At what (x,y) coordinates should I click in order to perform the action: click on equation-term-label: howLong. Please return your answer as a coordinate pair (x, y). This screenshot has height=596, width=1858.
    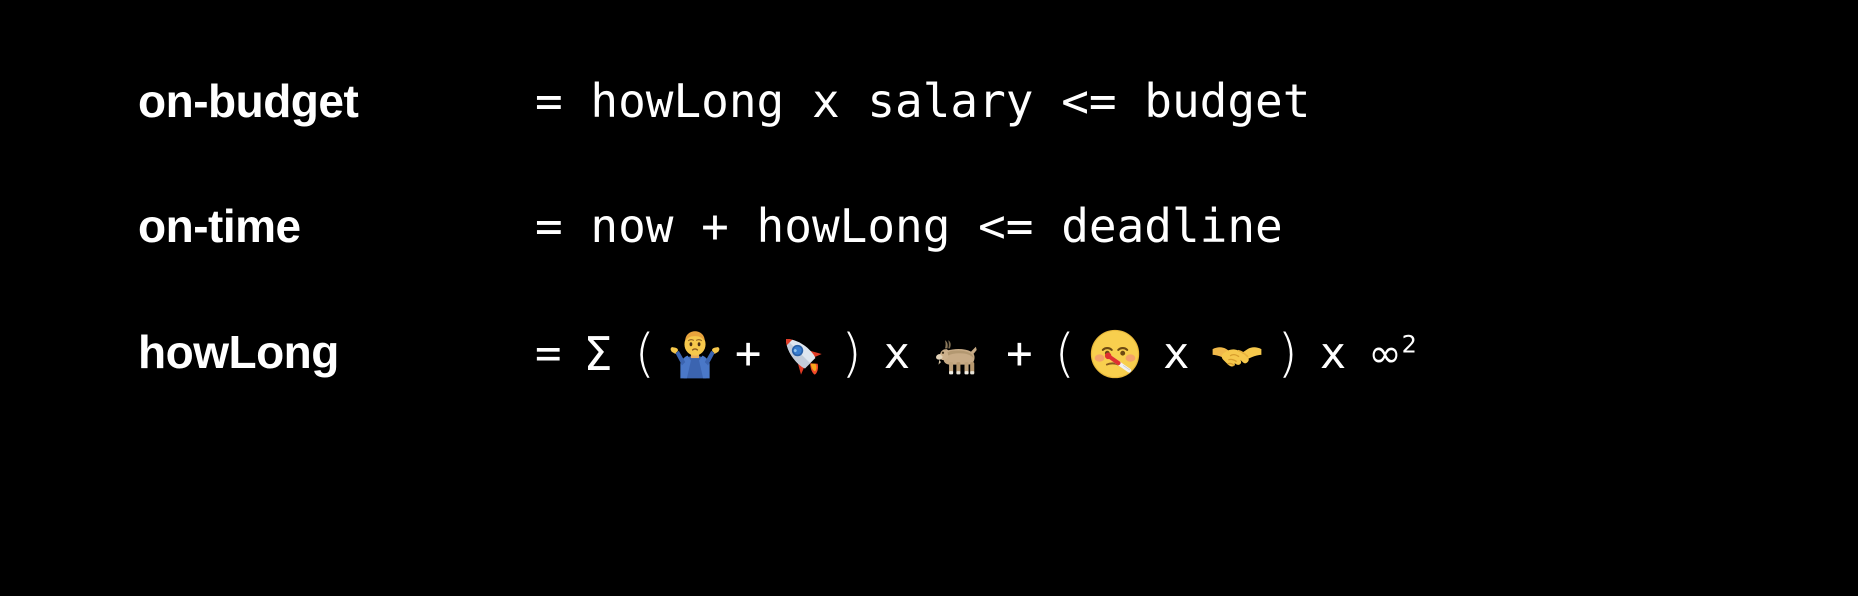
    Looking at the image, I should click on (238, 352).